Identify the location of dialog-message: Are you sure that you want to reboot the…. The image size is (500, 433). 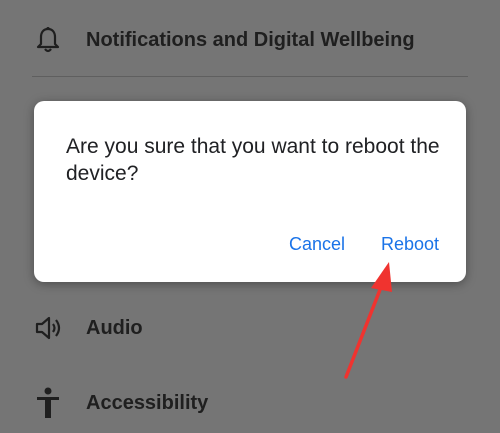
(253, 160).